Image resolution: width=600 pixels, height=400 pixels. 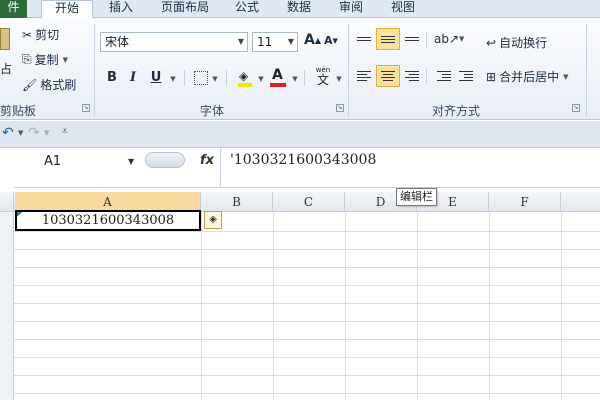 I want to click on paste-button: 占, so click(x=9, y=54).